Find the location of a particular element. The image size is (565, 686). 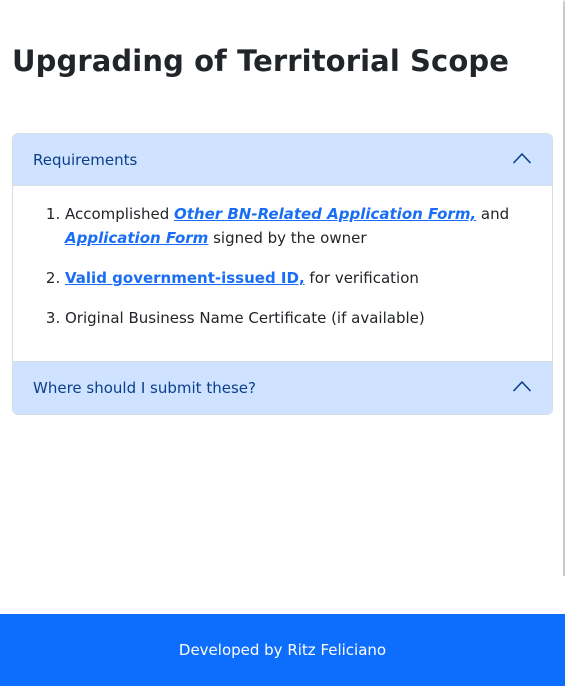

list-item-text: signed by the owner is located at coordinates (287, 238).